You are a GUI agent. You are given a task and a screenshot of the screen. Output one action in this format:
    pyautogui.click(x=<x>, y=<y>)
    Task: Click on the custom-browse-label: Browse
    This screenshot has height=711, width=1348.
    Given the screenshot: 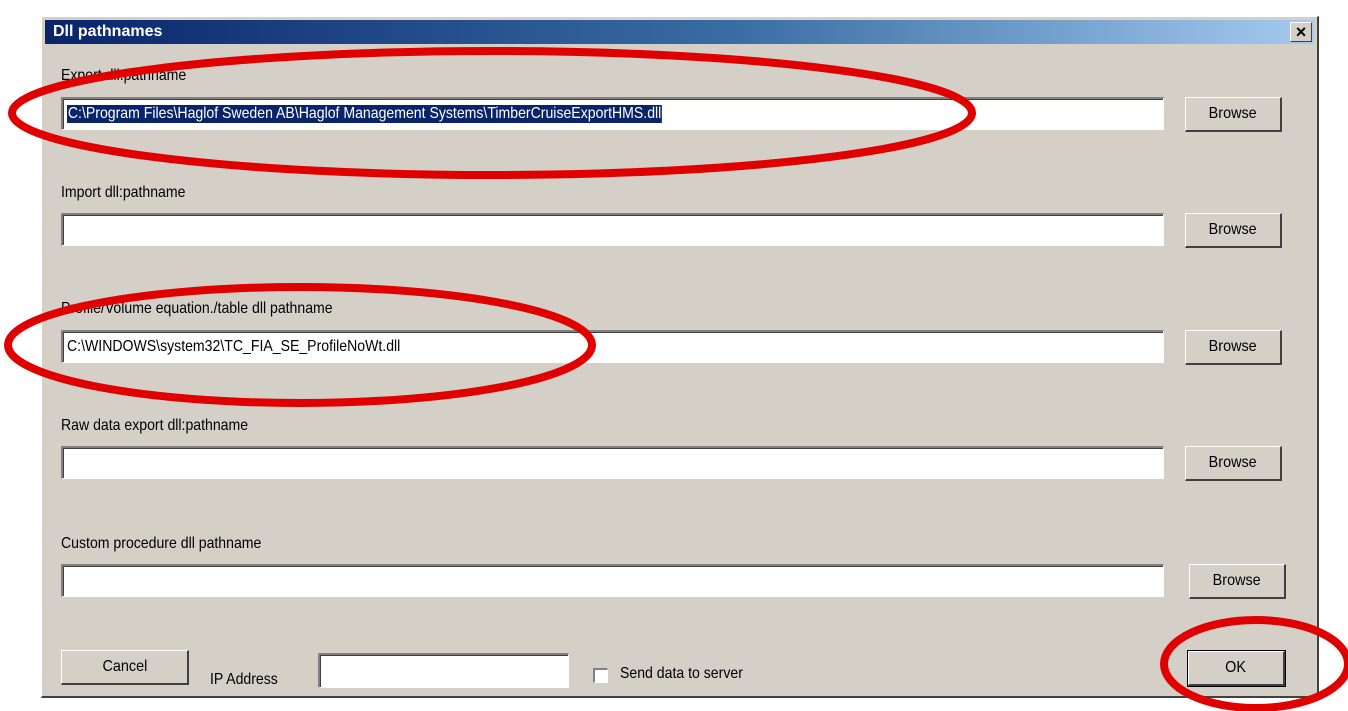 What is the action you would take?
    pyautogui.click(x=1237, y=580)
    